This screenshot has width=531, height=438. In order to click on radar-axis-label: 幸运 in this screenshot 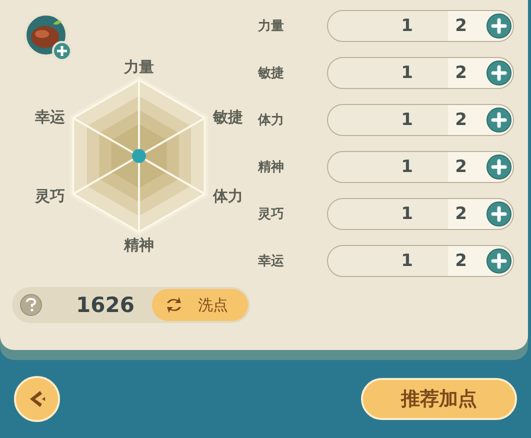, I will do `click(50, 117)`.